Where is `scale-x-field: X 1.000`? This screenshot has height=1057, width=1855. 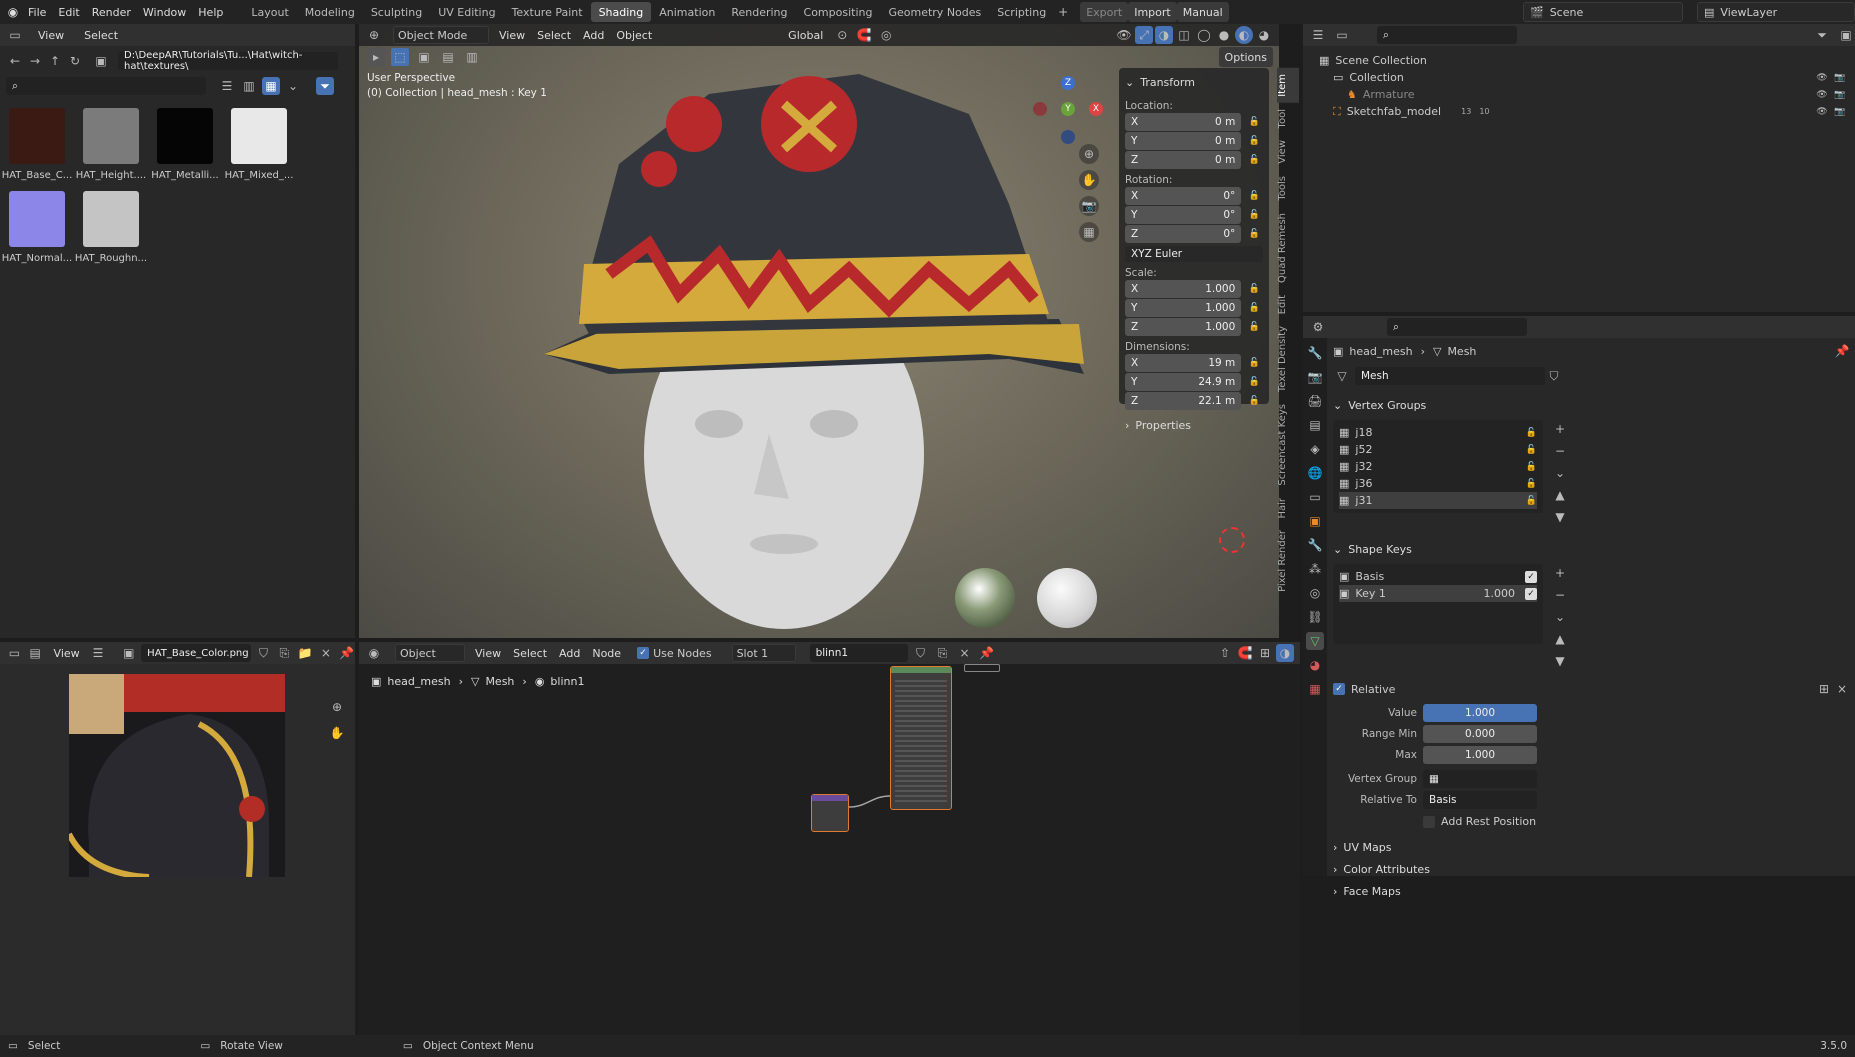 scale-x-field: X 1.000 is located at coordinates (1183, 289).